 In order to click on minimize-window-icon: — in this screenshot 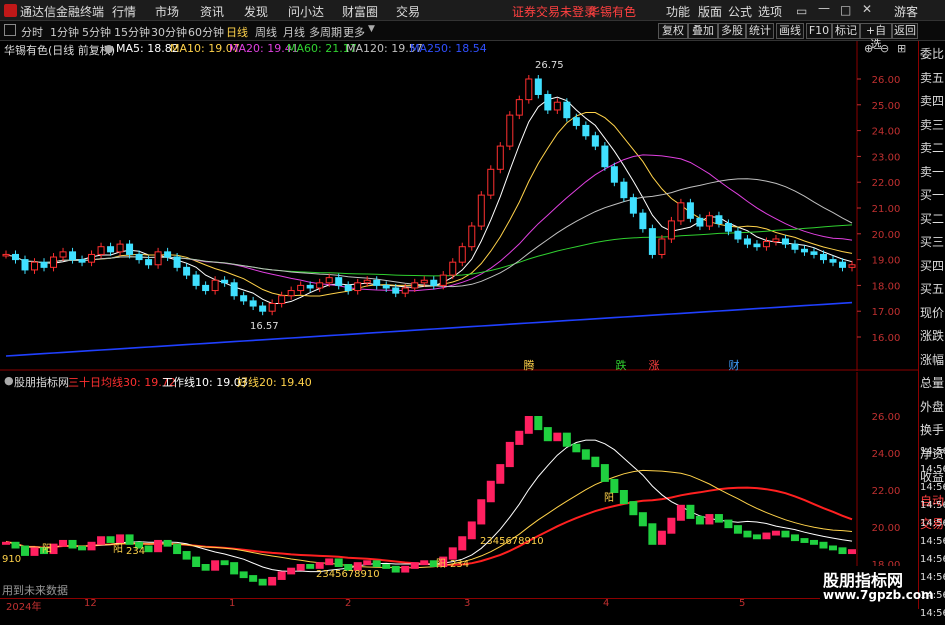, I will do `click(824, 8)`.